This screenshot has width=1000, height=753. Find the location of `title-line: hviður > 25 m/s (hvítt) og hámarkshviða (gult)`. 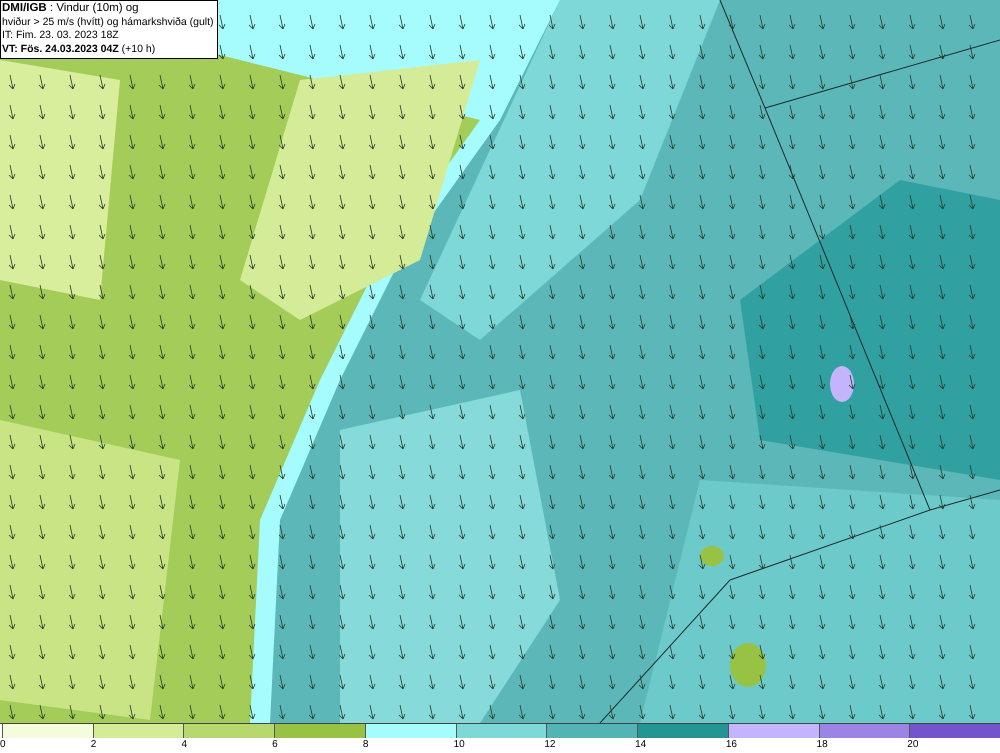

title-line: hviður > 25 m/s (hvítt) og hámarkshviða (gult) is located at coordinates (108, 22).